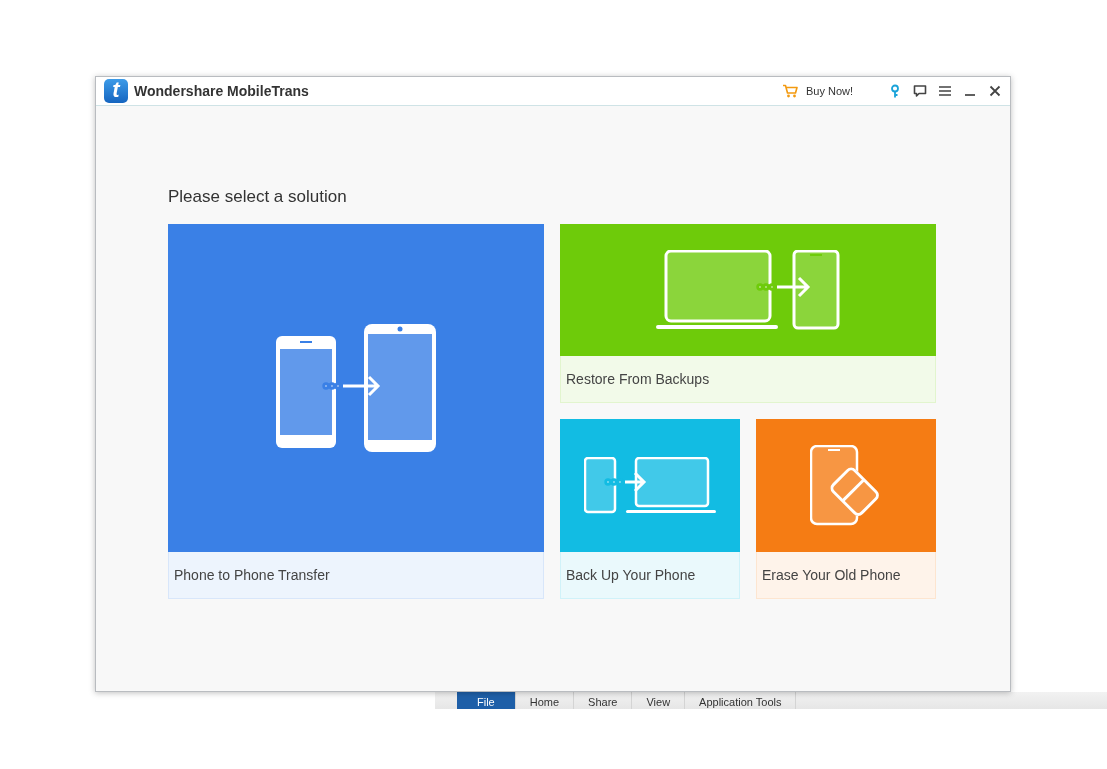 The height and width of the screenshot is (769, 1107). Describe the element at coordinates (258, 197) in the screenshot. I see `section-heading: Please select a solution` at that location.